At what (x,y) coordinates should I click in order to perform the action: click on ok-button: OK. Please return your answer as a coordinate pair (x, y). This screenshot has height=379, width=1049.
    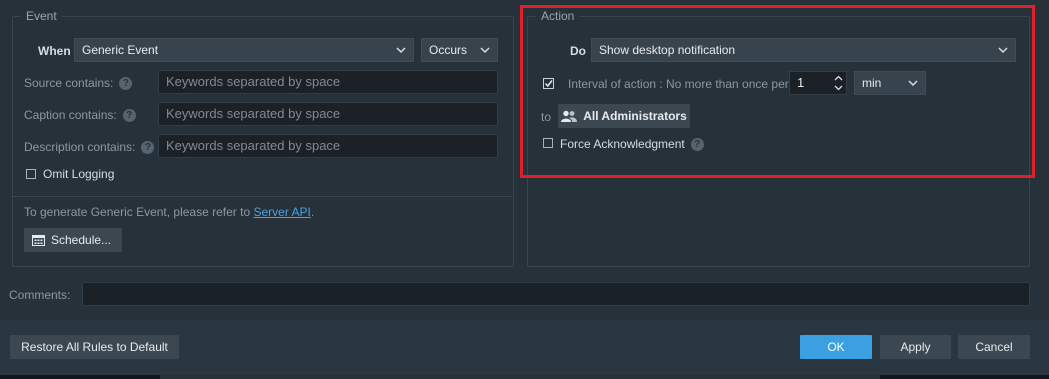
    Looking at the image, I should click on (836, 347).